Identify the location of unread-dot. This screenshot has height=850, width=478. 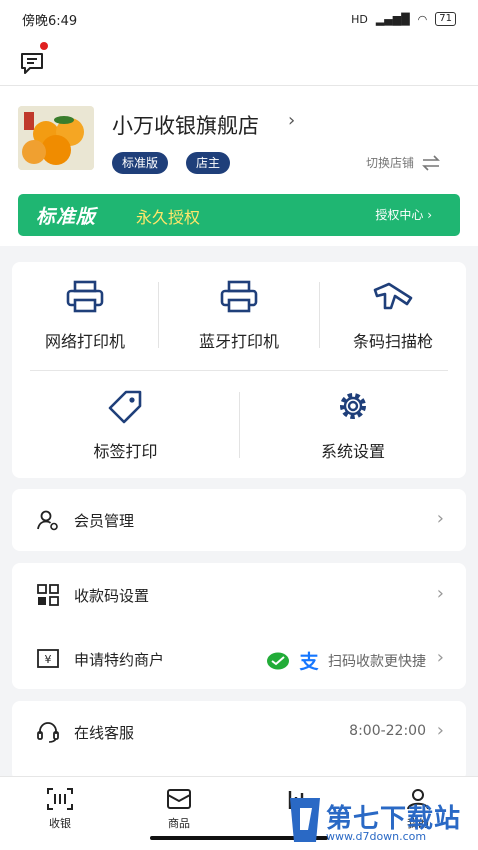
(44, 46).